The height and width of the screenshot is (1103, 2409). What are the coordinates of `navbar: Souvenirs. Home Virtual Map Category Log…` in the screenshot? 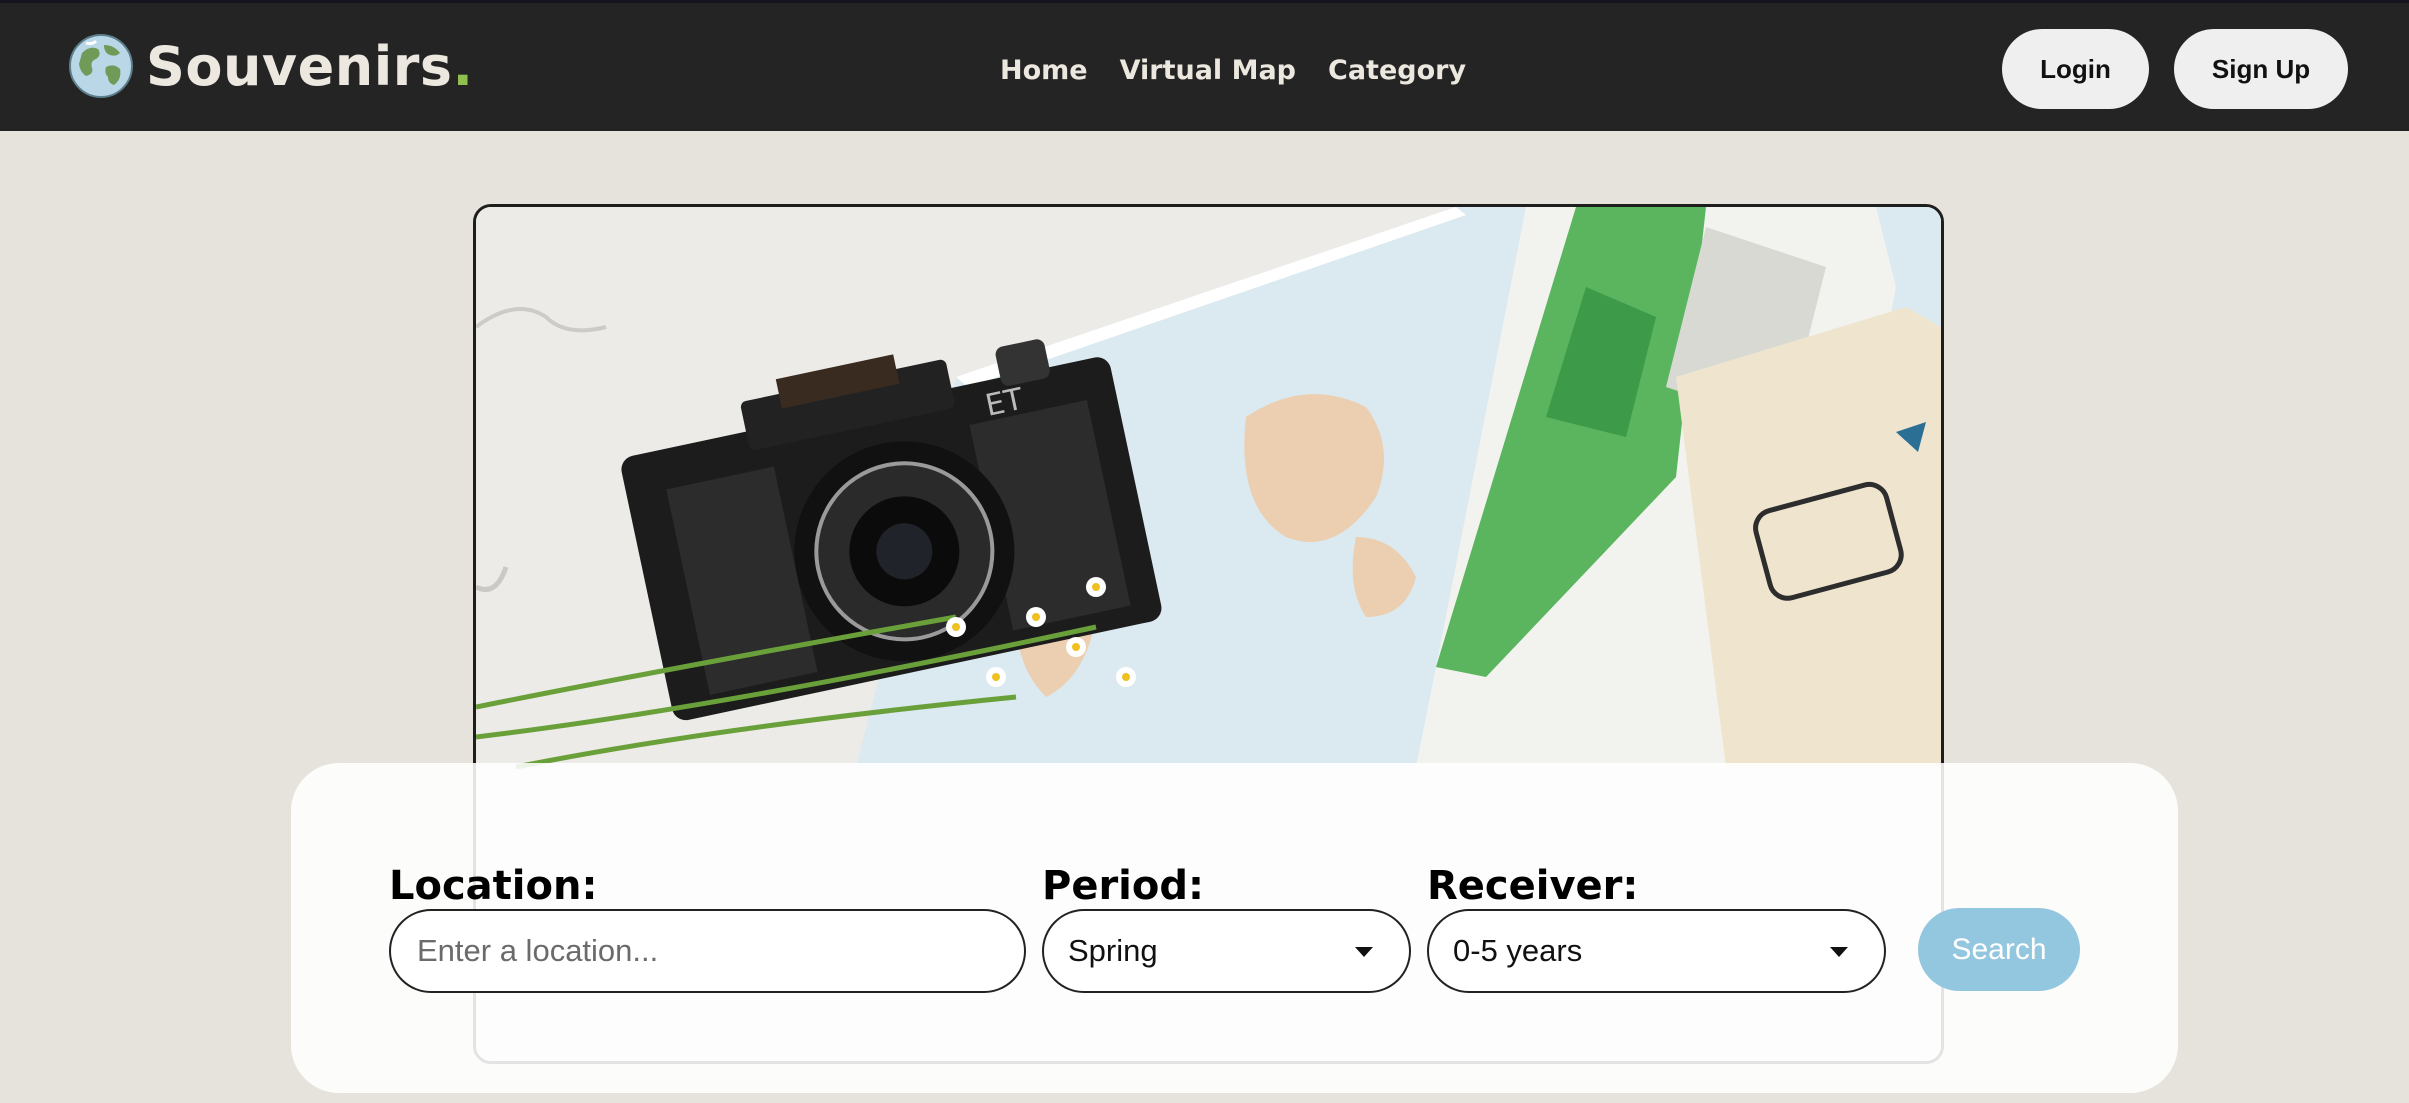 It's located at (1204, 65).